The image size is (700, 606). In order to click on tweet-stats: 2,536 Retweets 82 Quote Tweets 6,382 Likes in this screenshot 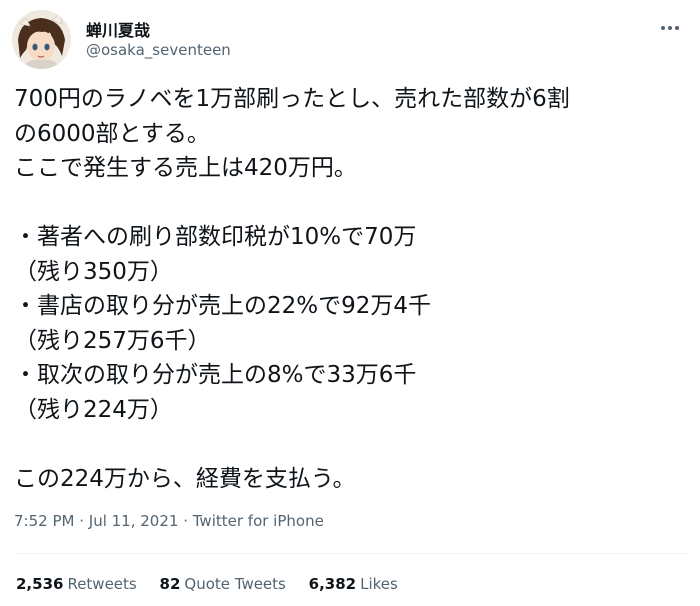, I will do `click(216, 584)`.